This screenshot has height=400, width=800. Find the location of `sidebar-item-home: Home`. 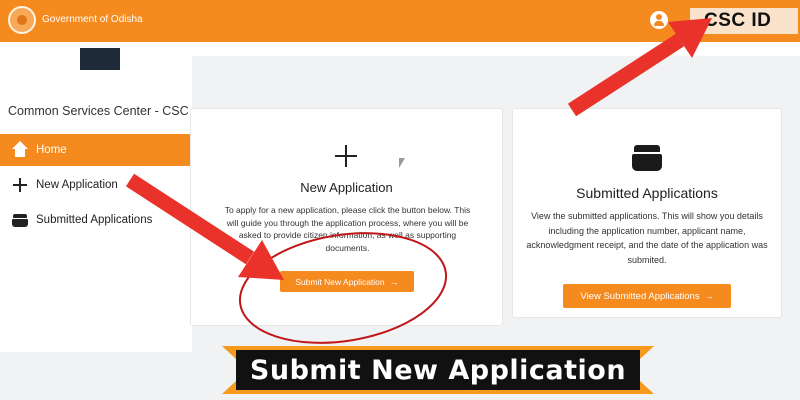

sidebar-item-home: Home is located at coordinates (96, 150).